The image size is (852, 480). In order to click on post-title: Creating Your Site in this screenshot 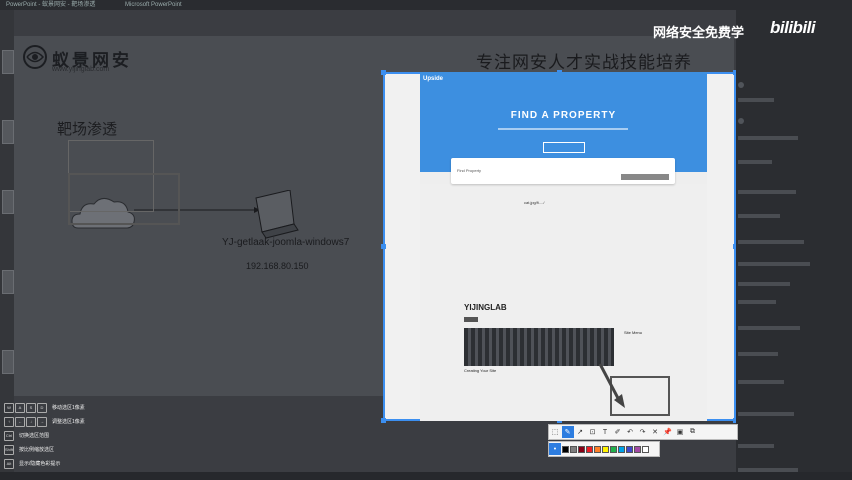, I will do `click(480, 370)`.